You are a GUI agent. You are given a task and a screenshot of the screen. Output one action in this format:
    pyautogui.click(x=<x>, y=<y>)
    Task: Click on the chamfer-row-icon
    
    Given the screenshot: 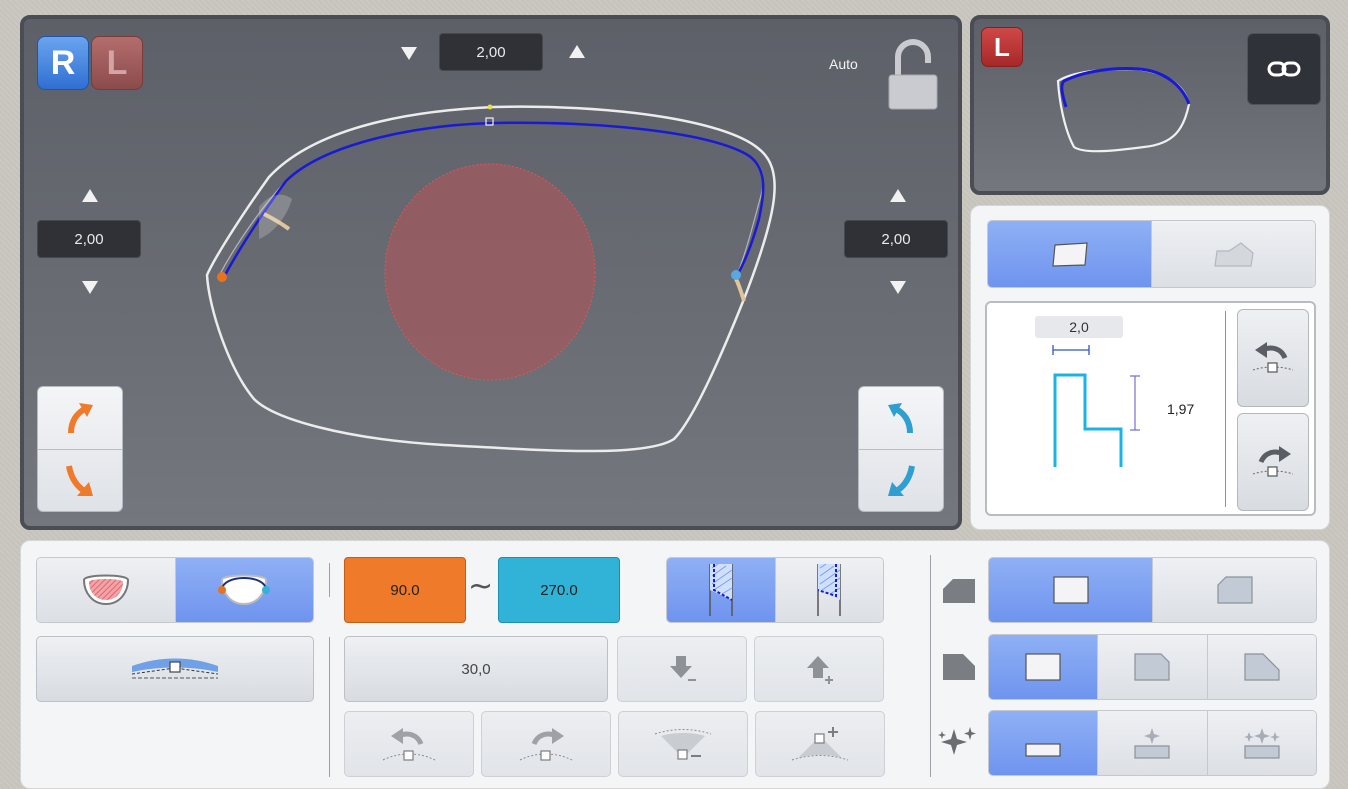 What is the action you would take?
    pyautogui.click(x=959, y=667)
    